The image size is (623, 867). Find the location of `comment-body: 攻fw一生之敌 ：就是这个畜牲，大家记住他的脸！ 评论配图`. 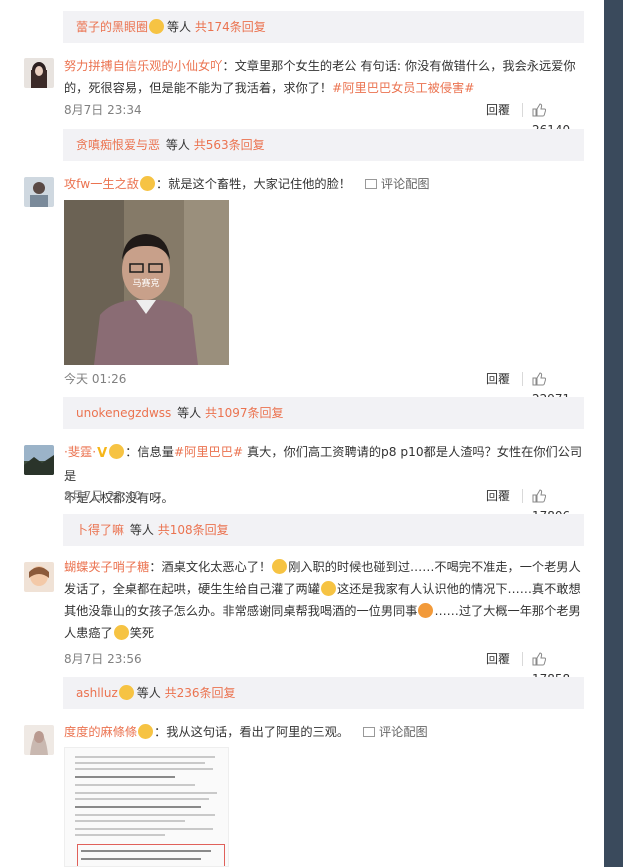

comment-body: 攻fw一生之敌 ：就是这个畜牲，大家记住他的脸！ 评论配图 is located at coordinates (324, 184).